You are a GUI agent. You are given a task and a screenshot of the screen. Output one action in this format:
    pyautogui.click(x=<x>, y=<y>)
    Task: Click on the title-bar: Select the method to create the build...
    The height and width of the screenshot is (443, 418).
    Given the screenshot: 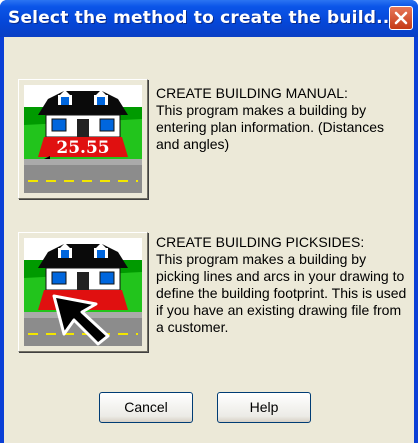 What is the action you would take?
    pyautogui.click(x=209, y=18)
    